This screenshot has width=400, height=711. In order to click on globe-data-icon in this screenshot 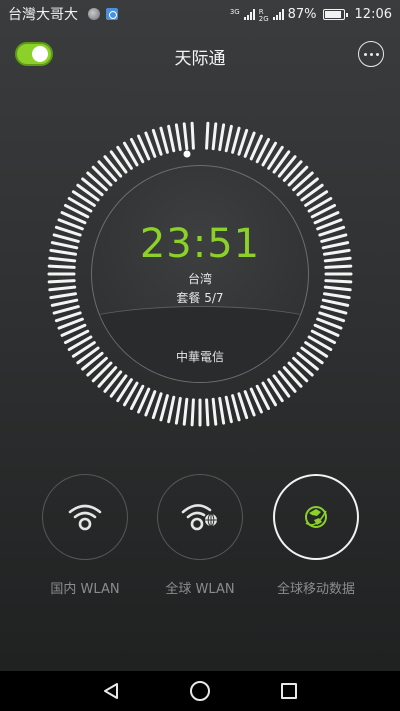, I will do `click(316, 517)`.